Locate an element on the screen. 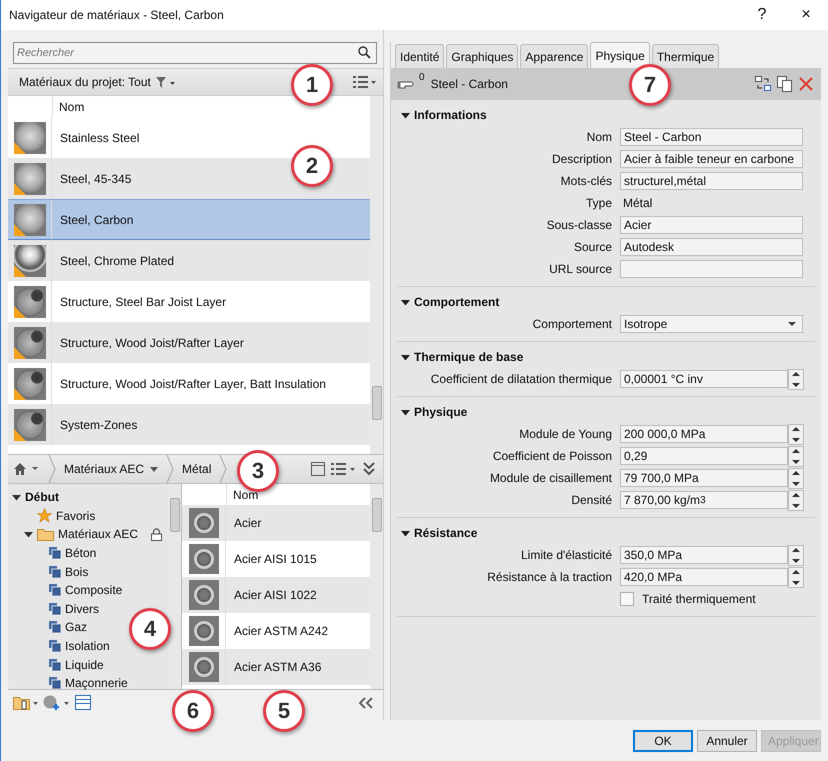 The width and height of the screenshot is (828, 761). dialog-button: Annuler is located at coordinates (727, 741).